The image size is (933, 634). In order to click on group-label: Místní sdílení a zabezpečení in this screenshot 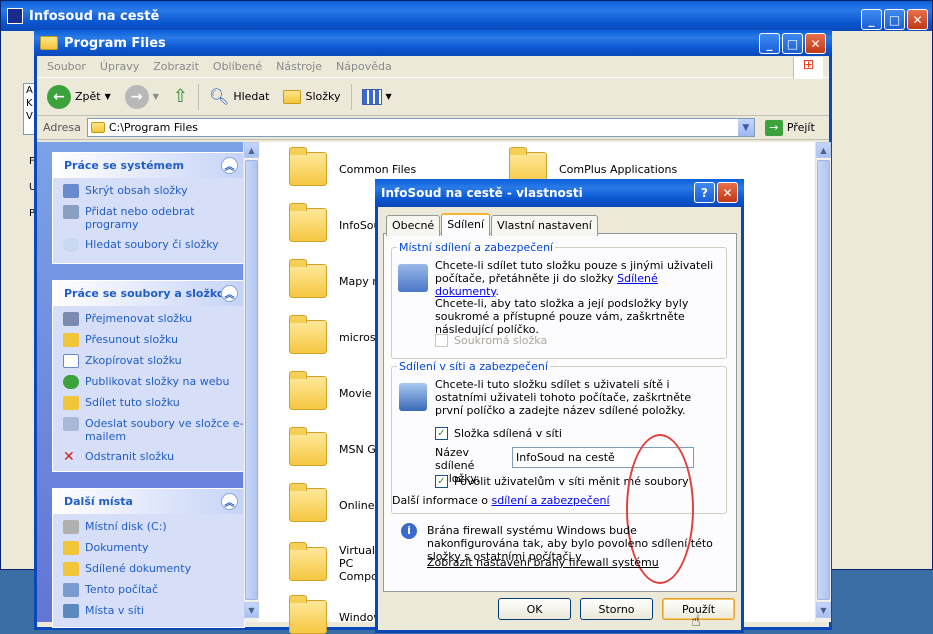, I will do `click(476, 247)`.